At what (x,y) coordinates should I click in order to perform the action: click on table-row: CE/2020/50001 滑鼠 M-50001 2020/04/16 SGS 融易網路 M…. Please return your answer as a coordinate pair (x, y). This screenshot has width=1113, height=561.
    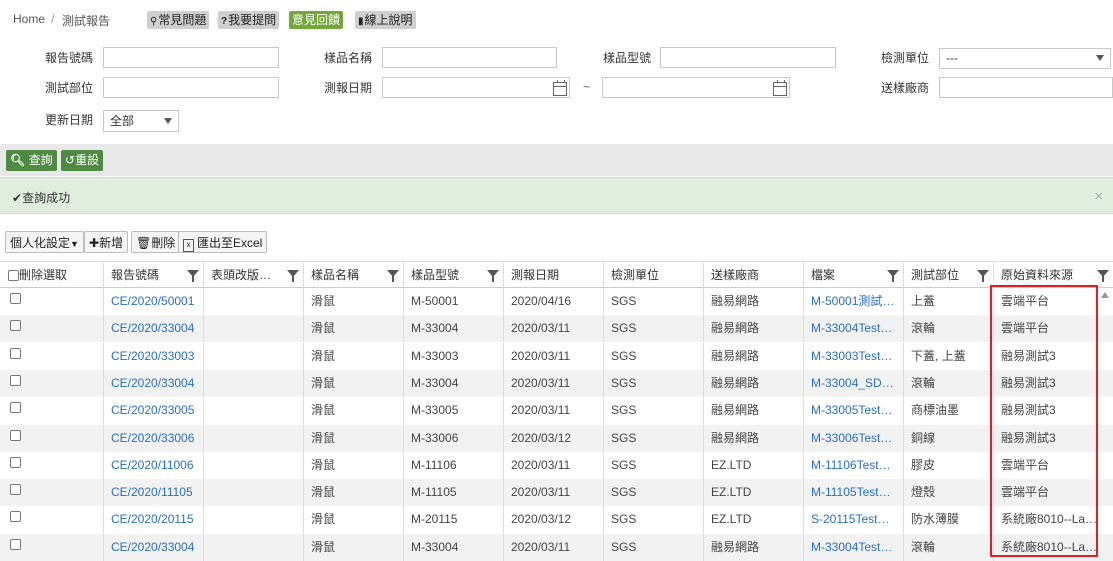
    Looking at the image, I should click on (556, 301).